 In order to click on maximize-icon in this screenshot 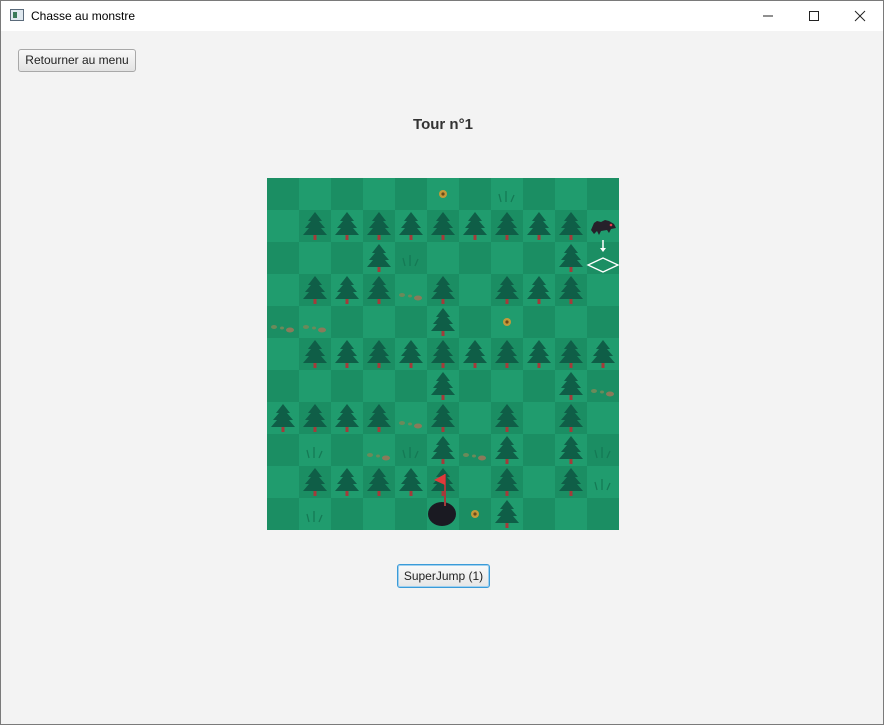, I will do `click(814, 16)`.